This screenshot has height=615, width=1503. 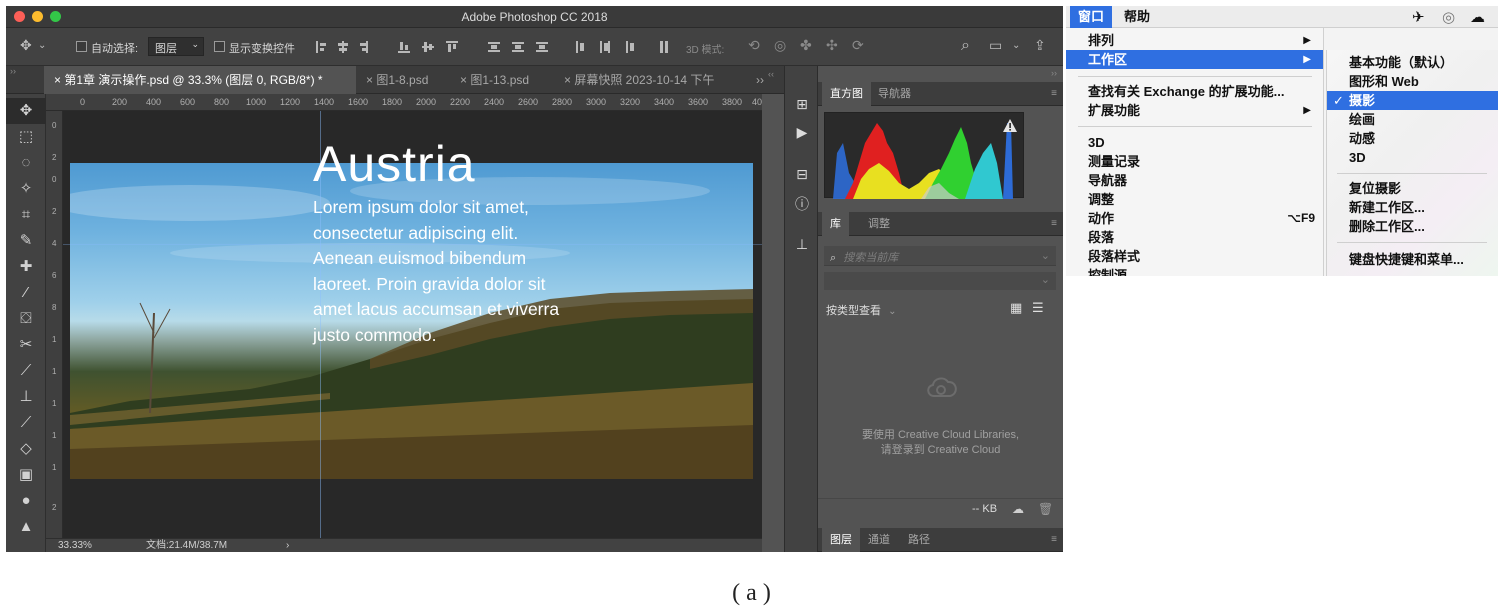 What do you see at coordinates (186, 545) in the screenshot?
I see `document-size: 文档:21.4M/38.7M` at bounding box center [186, 545].